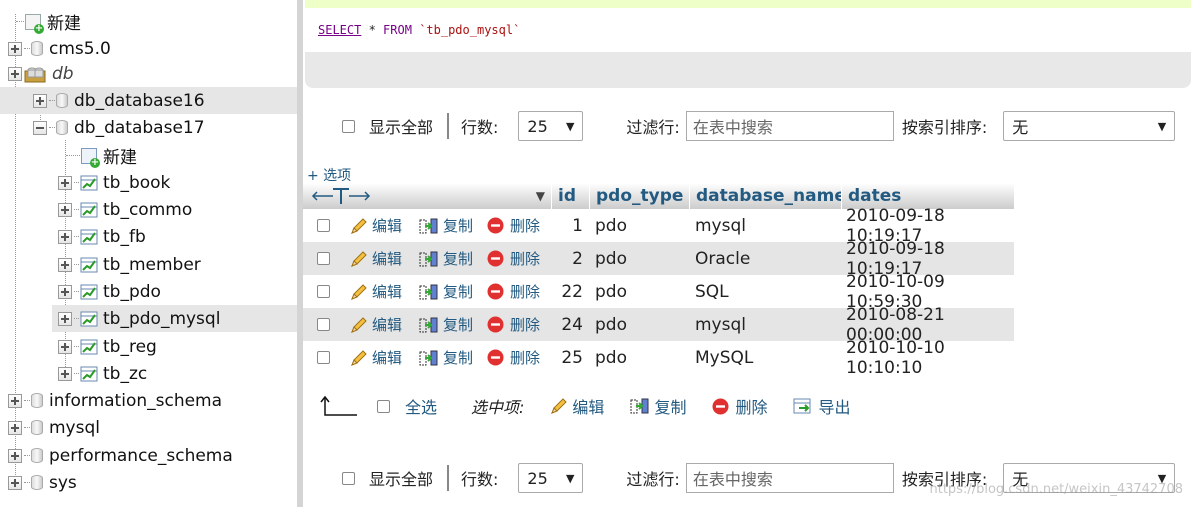 This screenshot has height=507, width=1191. What do you see at coordinates (40, 127) in the screenshot?
I see `collapse-icon` at bounding box center [40, 127].